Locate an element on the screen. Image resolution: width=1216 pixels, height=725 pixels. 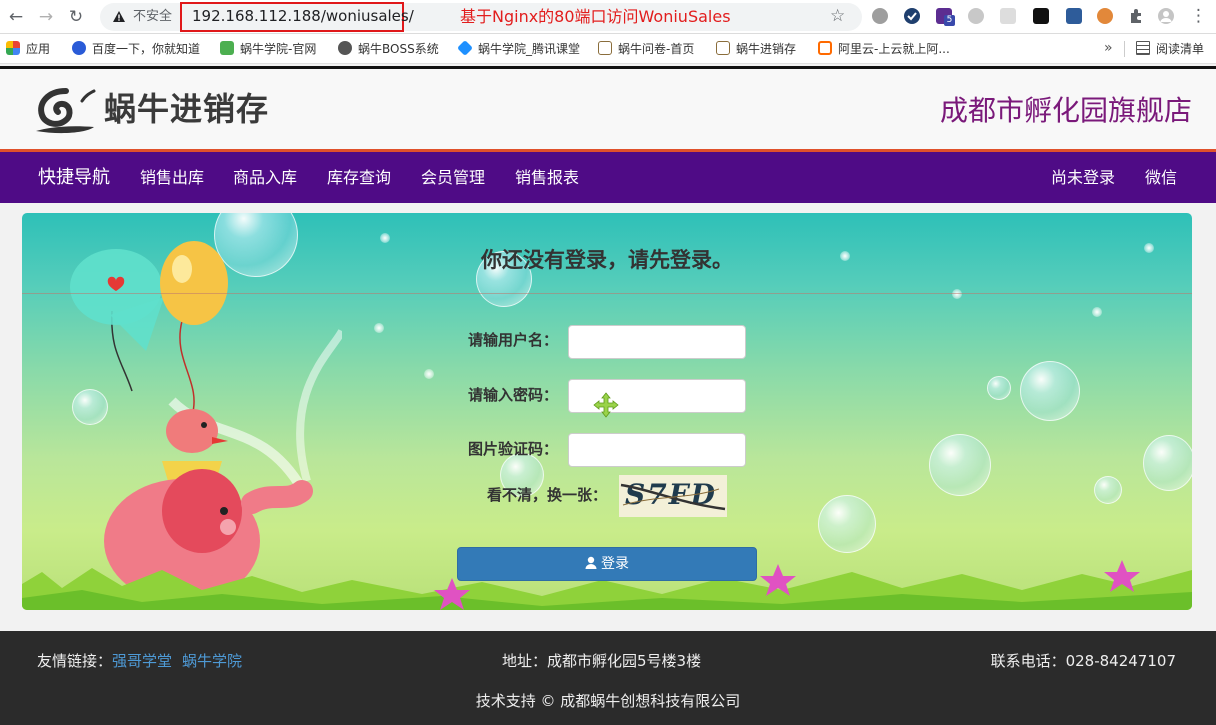
snail-logo-icon is located at coordinates (65, 109).